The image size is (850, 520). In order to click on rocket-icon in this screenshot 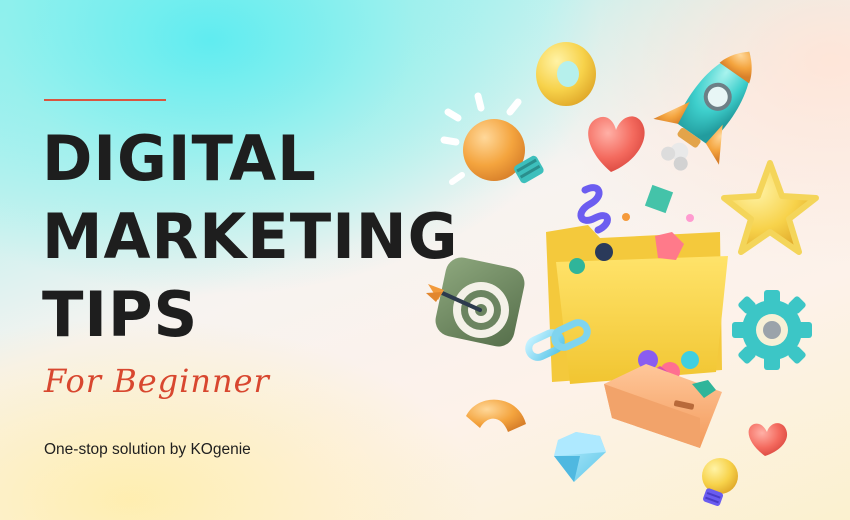, I will do `click(702, 111)`.